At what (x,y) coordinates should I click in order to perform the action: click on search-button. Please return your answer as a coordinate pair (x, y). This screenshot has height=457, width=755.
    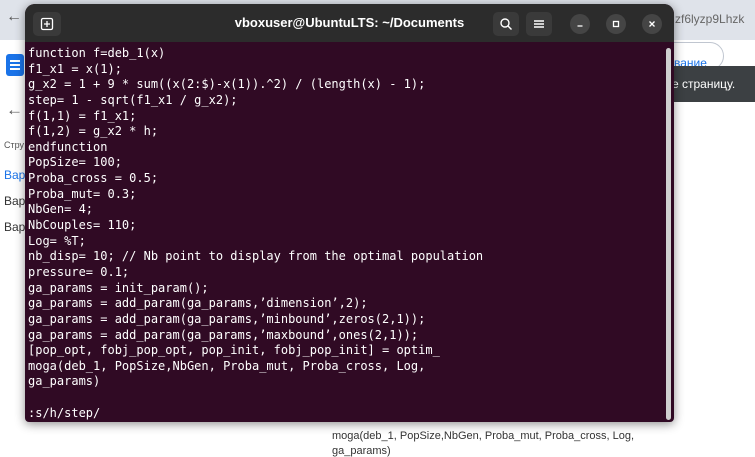
    Looking at the image, I should click on (506, 24).